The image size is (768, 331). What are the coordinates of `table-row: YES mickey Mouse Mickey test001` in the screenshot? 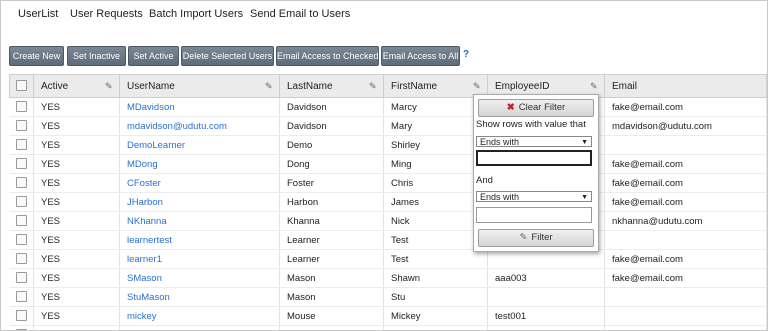 It's located at (388, 316).